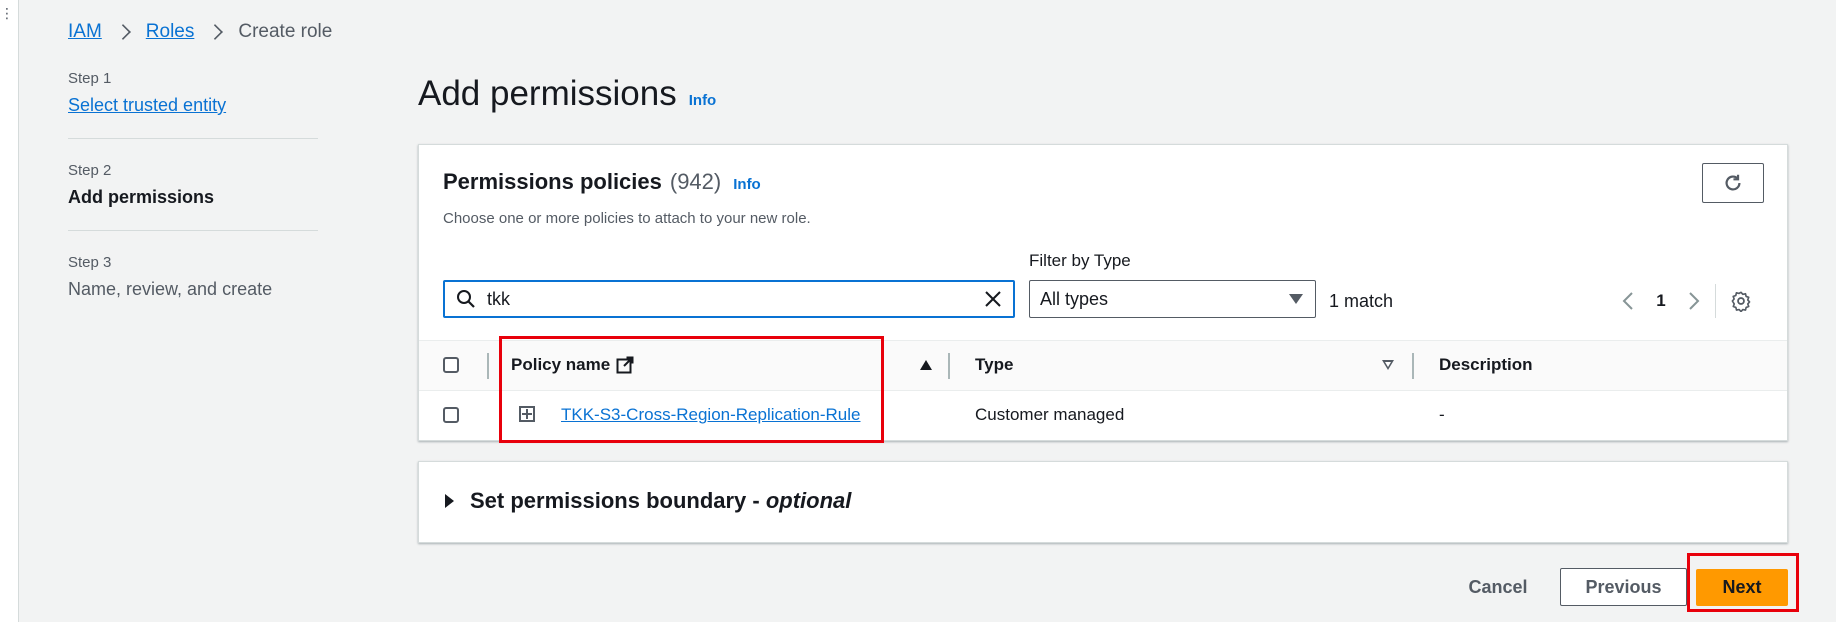 The width and height of the screenshot is (1836, 622). Describe the element at coordinates (561, 364) in the screenshot. I see `column-policy-name-label: Policy name` at that location.